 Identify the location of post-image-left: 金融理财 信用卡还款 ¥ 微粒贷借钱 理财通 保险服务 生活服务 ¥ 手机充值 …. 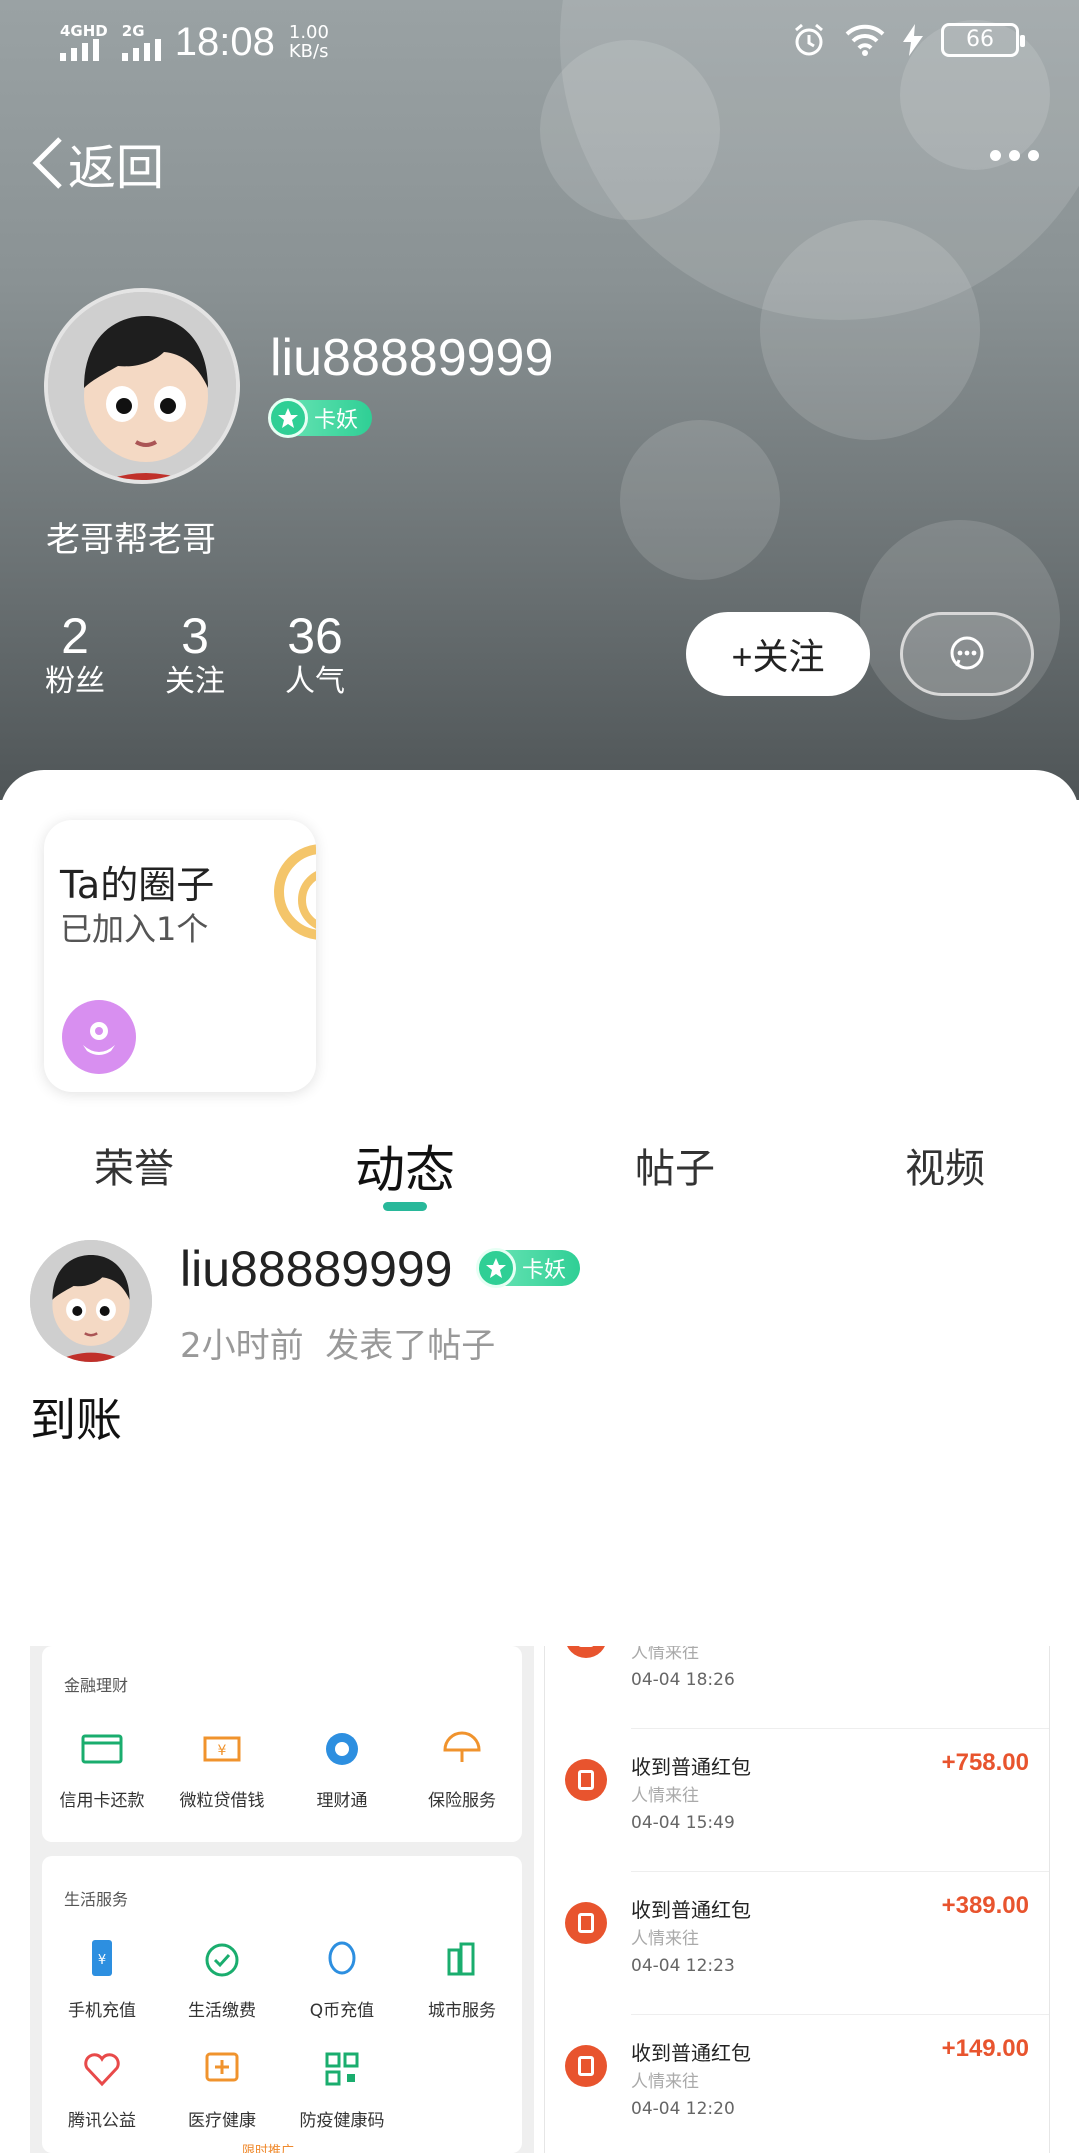
(282, 1899).